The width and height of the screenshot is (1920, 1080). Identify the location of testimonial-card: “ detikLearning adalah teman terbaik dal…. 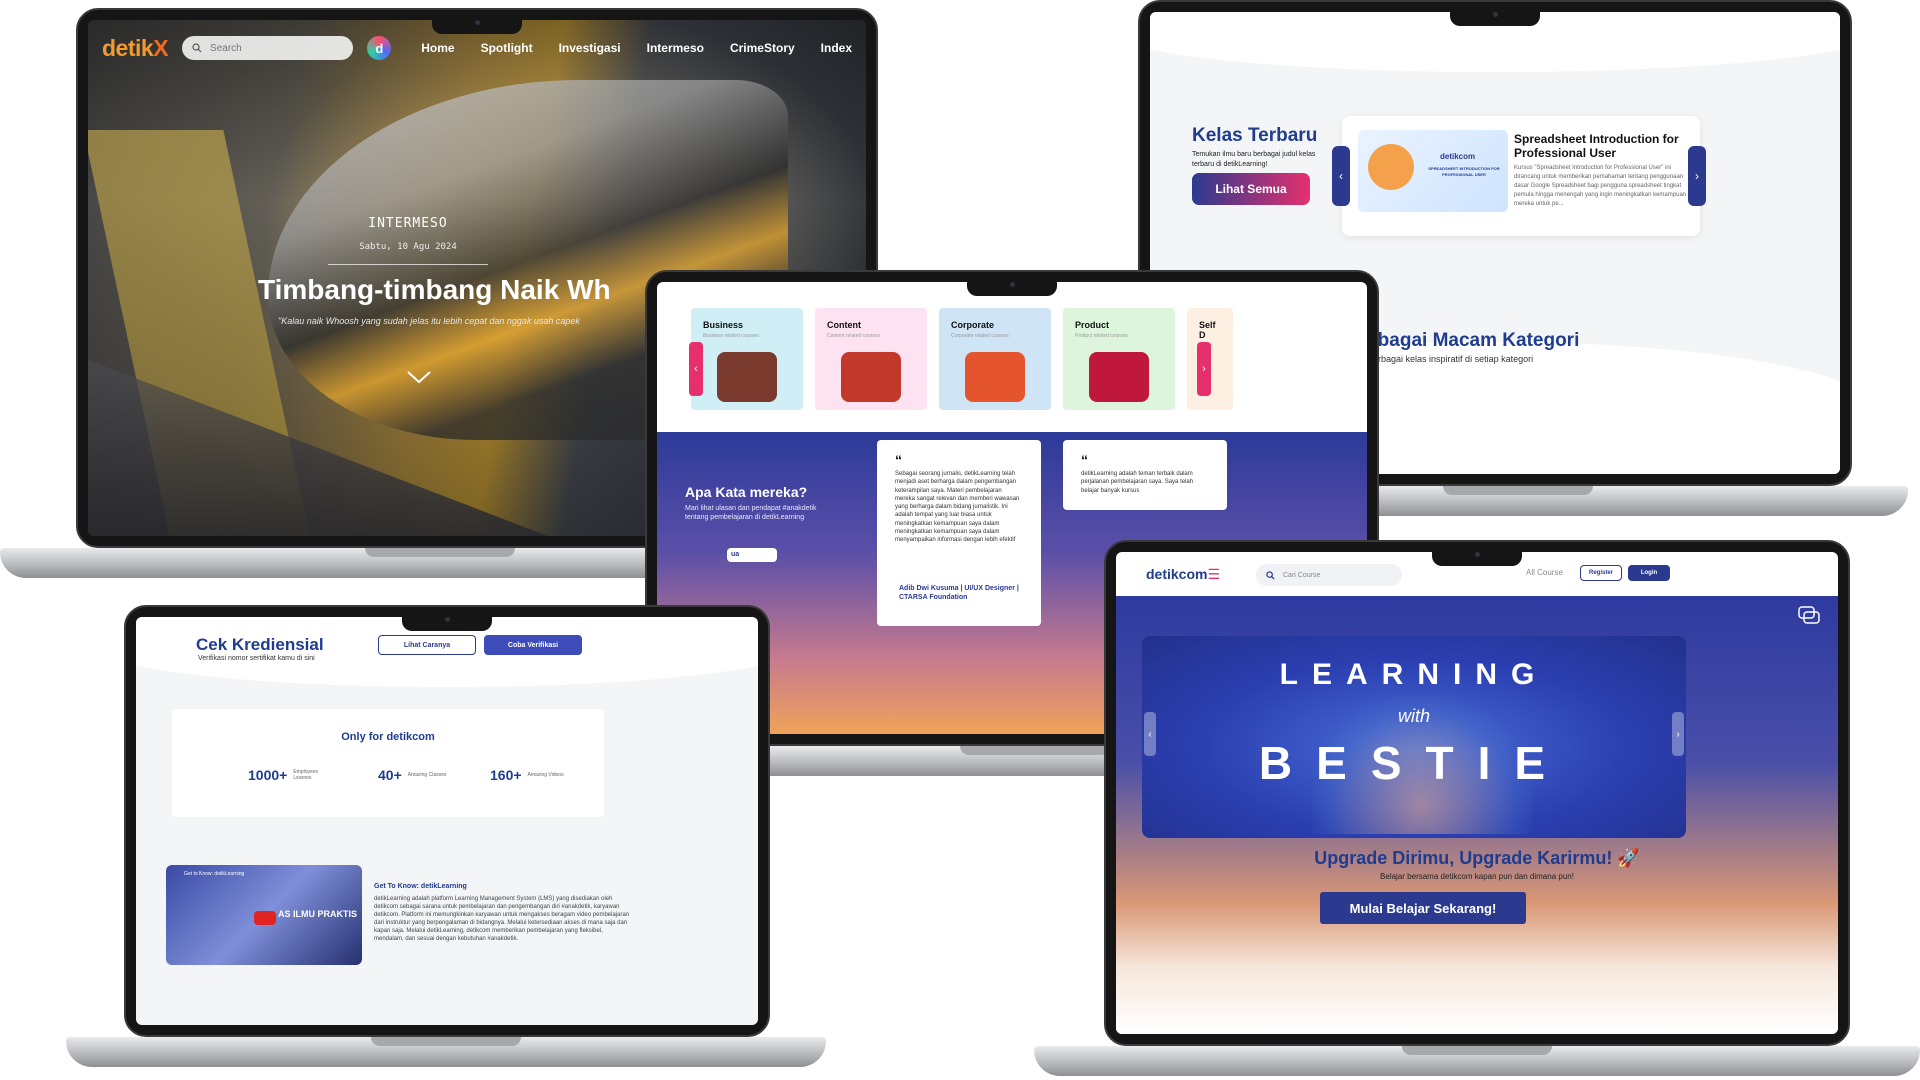
(1145, 475).